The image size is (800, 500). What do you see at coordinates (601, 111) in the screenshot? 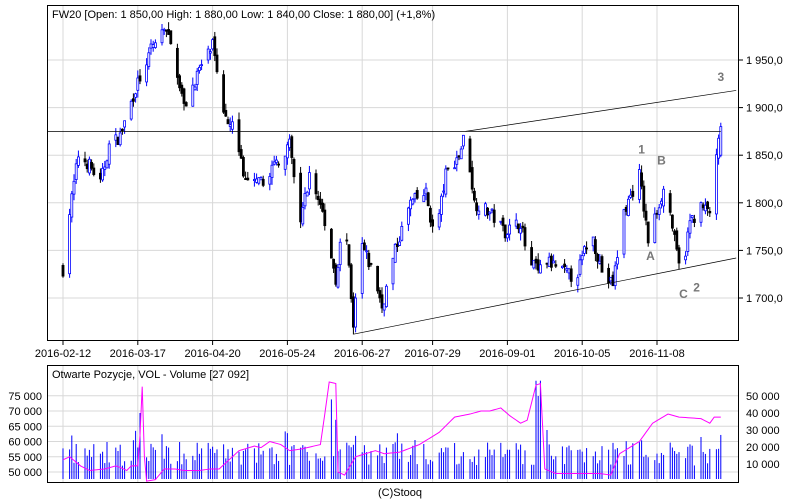
I see `trend-line` at bounding box center [601, 111].